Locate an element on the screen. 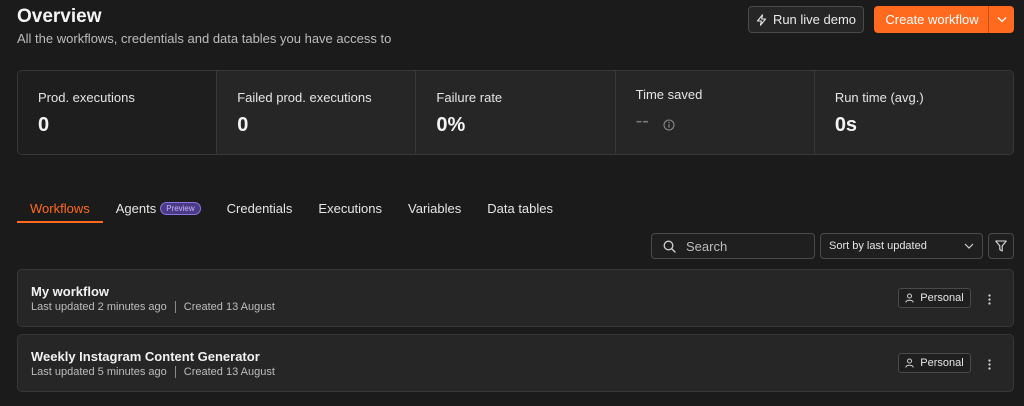 The image size is (1024, 406). tab-data-tables: Data tables is located at coordinates (520, 209).